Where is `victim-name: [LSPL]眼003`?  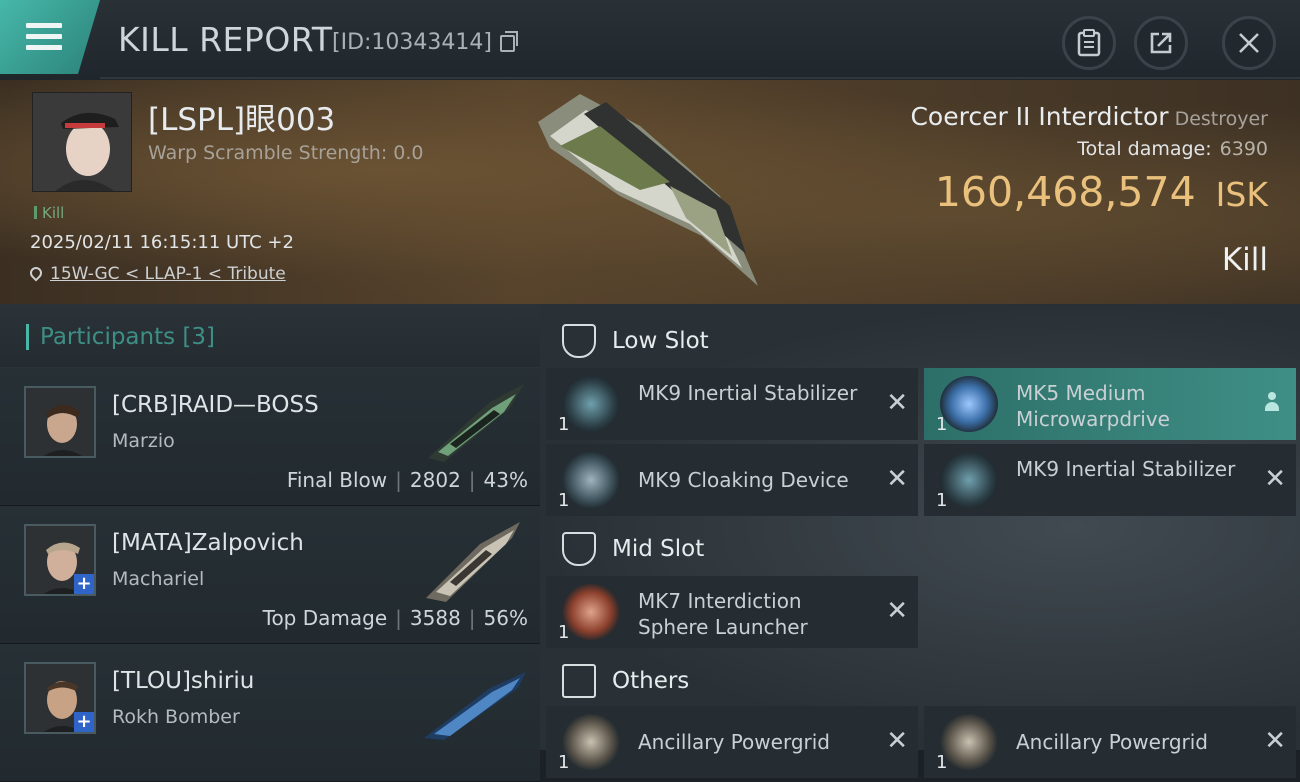
victim-name: [LSPL]眼003 is located at coordinates (242, 120).